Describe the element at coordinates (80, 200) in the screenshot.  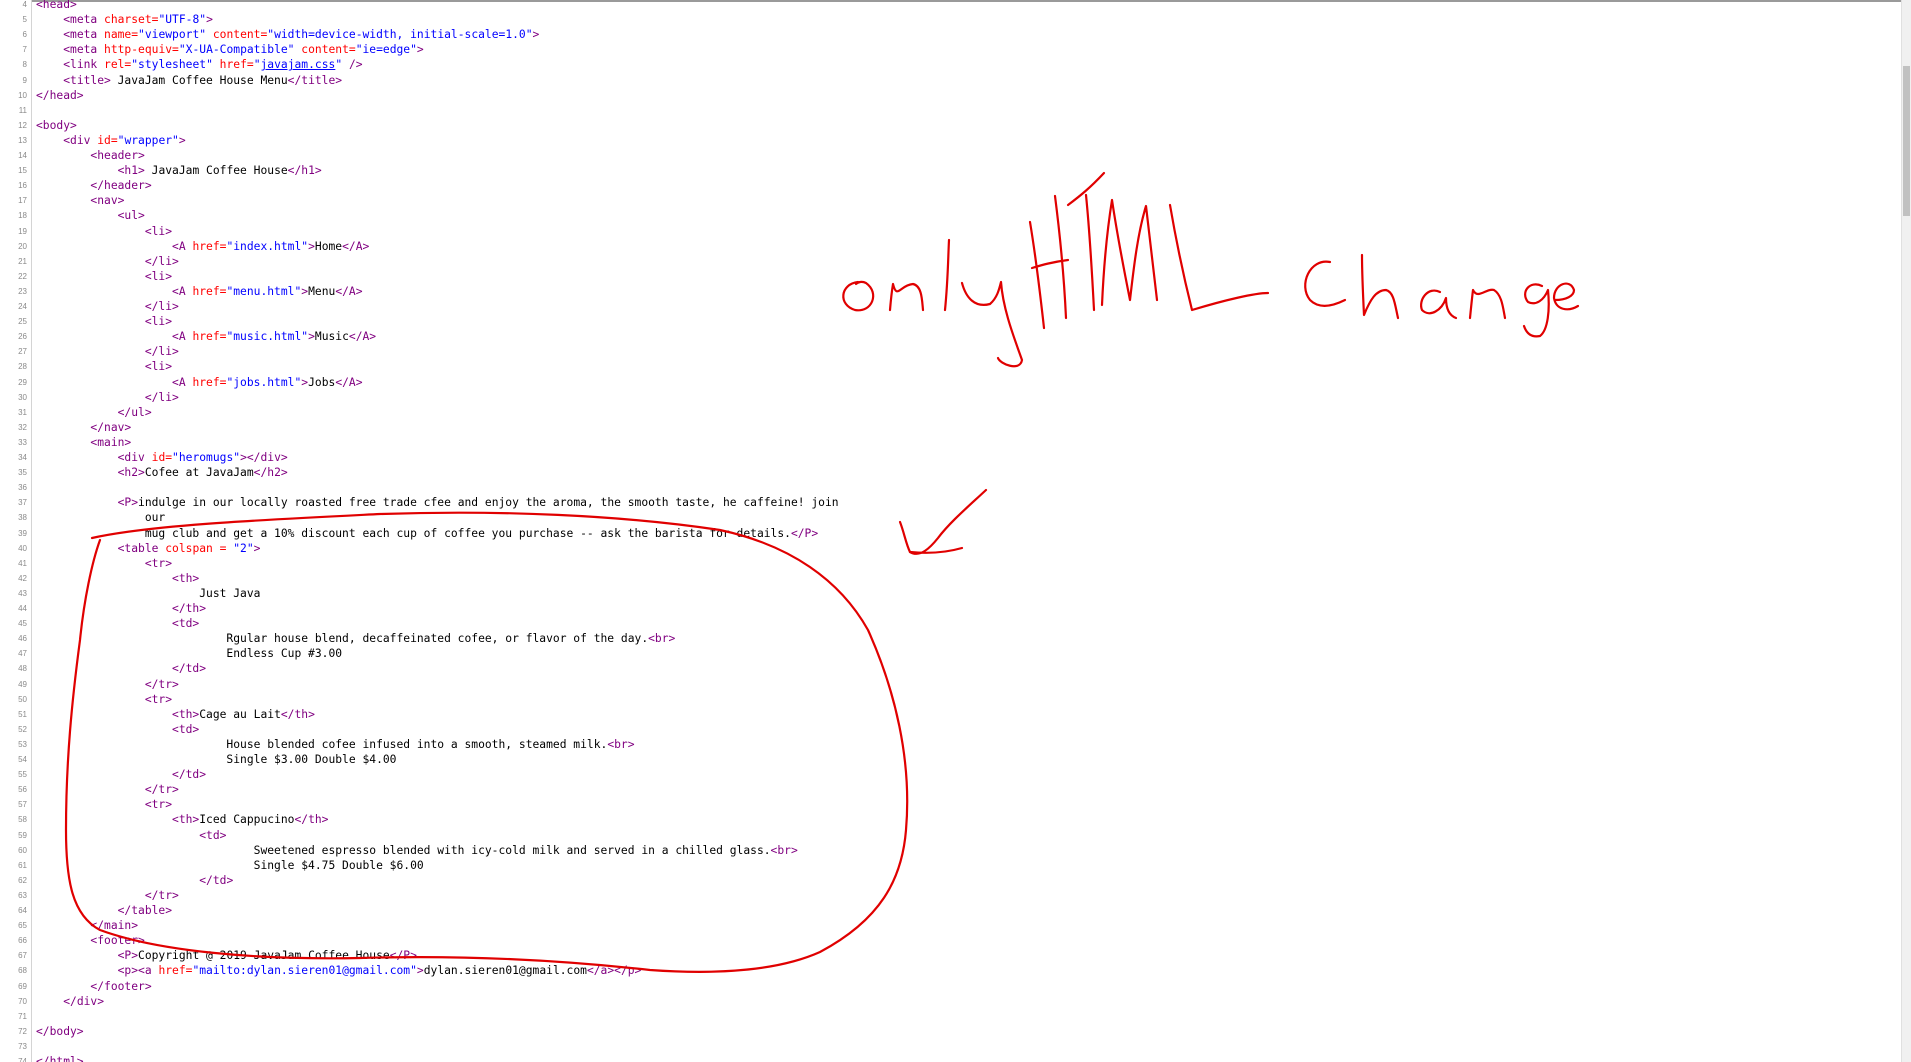
I see `code-line: <nav>` at that location.